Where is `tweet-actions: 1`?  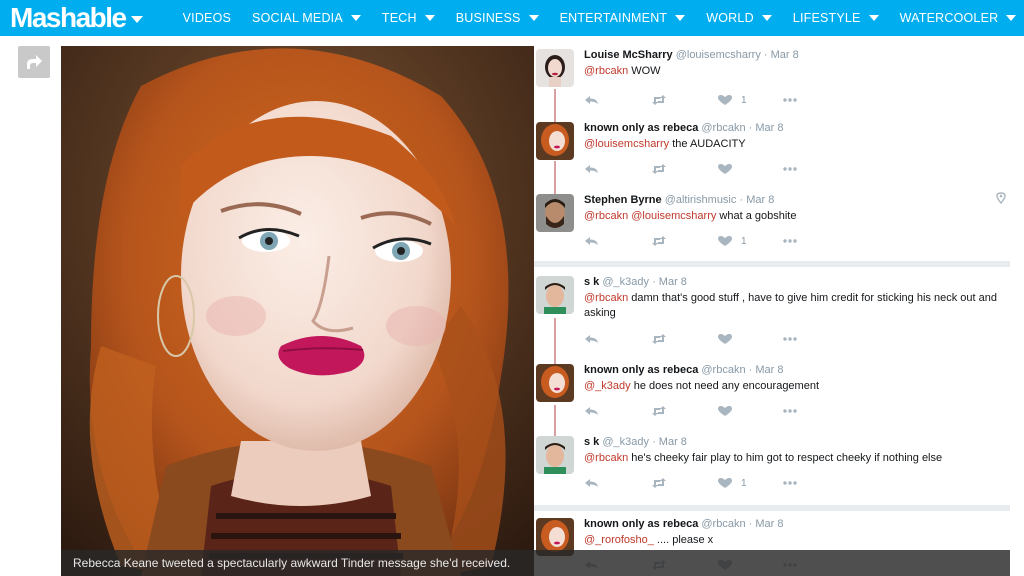
tweet-actions: 1 is located at coordinates (709, 241).